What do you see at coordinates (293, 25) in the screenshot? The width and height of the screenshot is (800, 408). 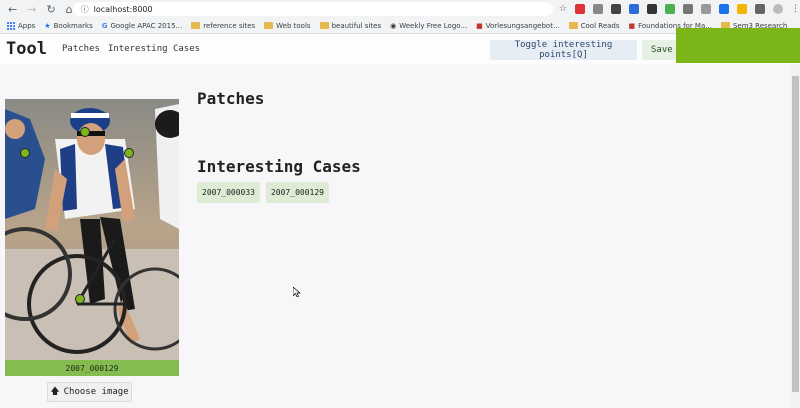 I see `bookmark-label: Web tools` at bounding box center [293, 25].